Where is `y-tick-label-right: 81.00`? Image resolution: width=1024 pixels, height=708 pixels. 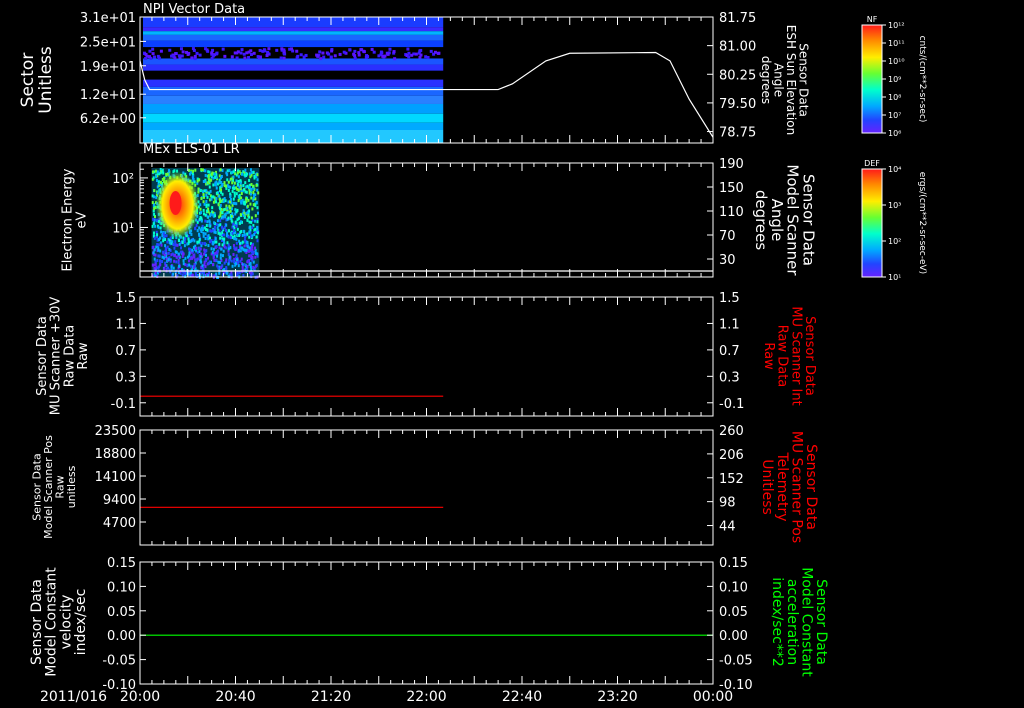
y-tick-label-right: 81.00 is located at coordinates (737, 47).